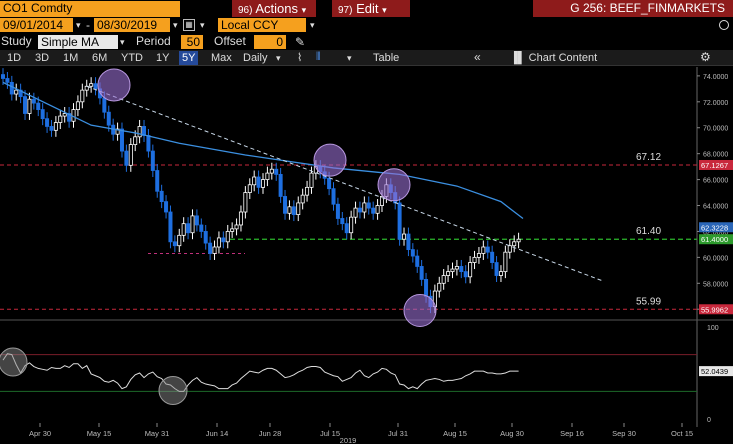 This screenshot has width=733, height=444. I want to click on x-tick-label: Oct 15, so click(682, 433).